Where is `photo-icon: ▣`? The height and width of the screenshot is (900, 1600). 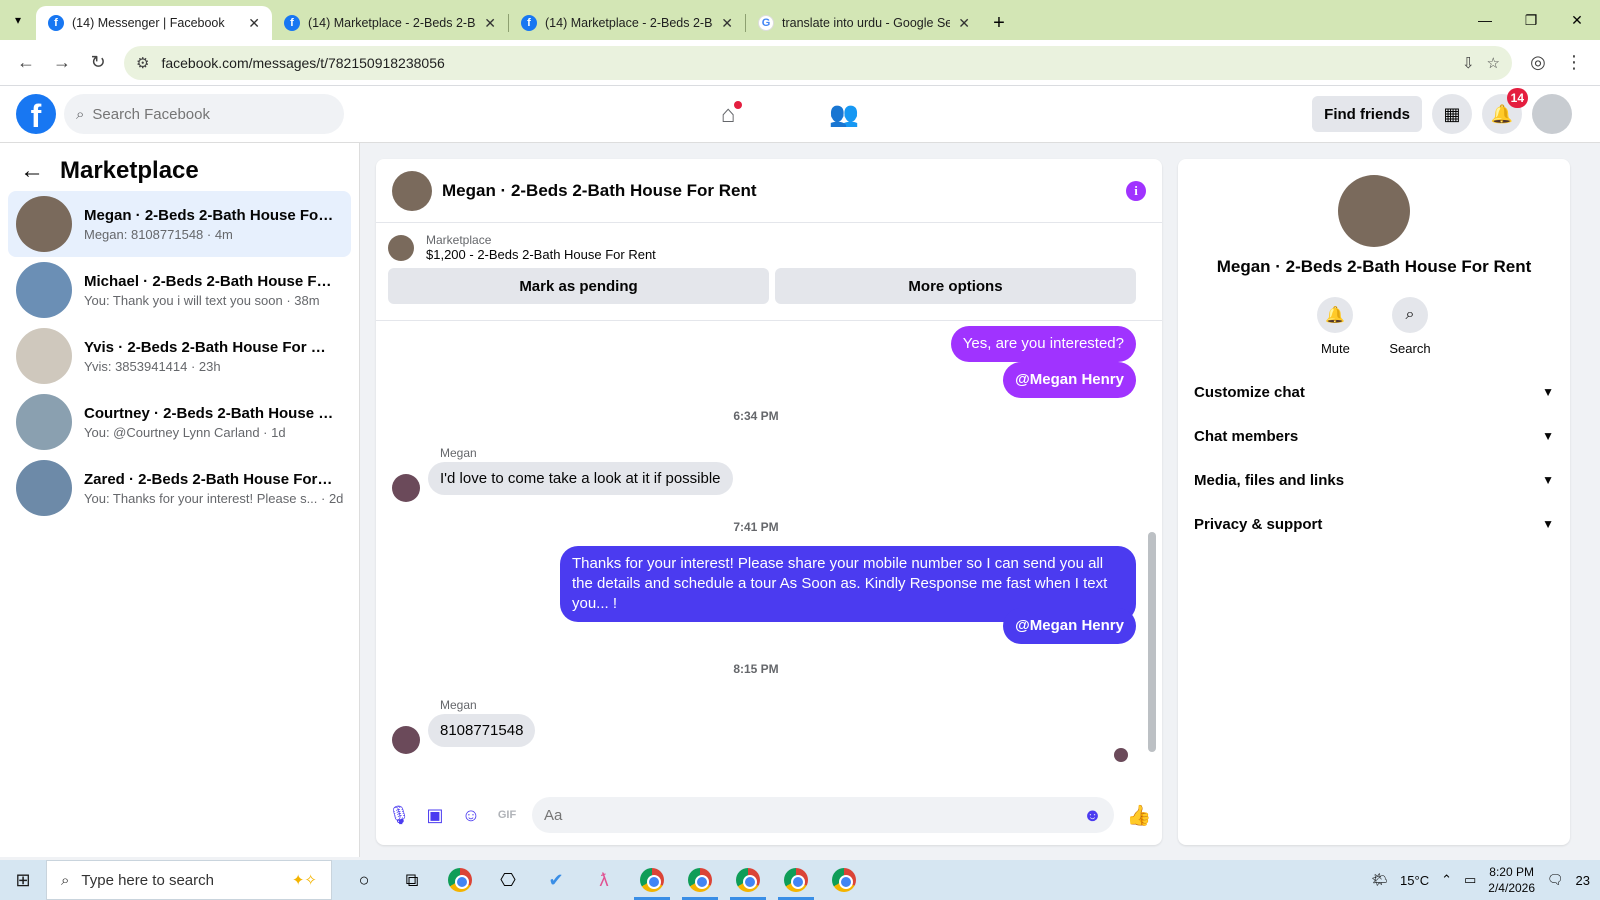
photo-icon: ▣ is located at coordinates (435, 815).